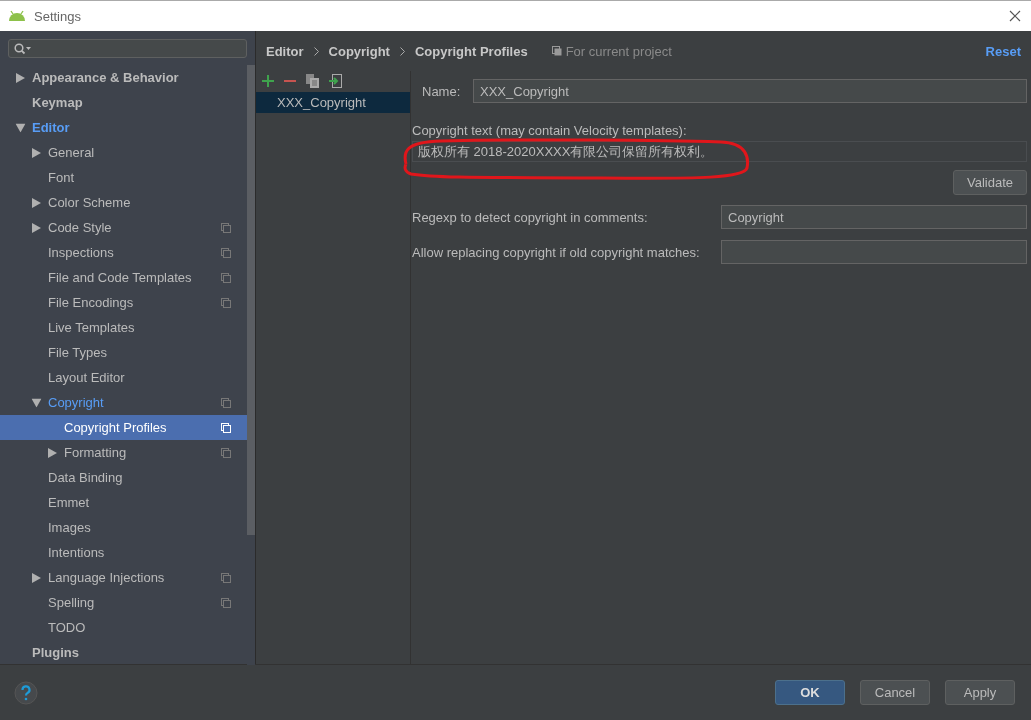 The height and width of the screenshot is (720, 1031). What do you see at coordinates (251, 365) in the screenshot?
I see `scrollbar` at bounding box center [251, 365].